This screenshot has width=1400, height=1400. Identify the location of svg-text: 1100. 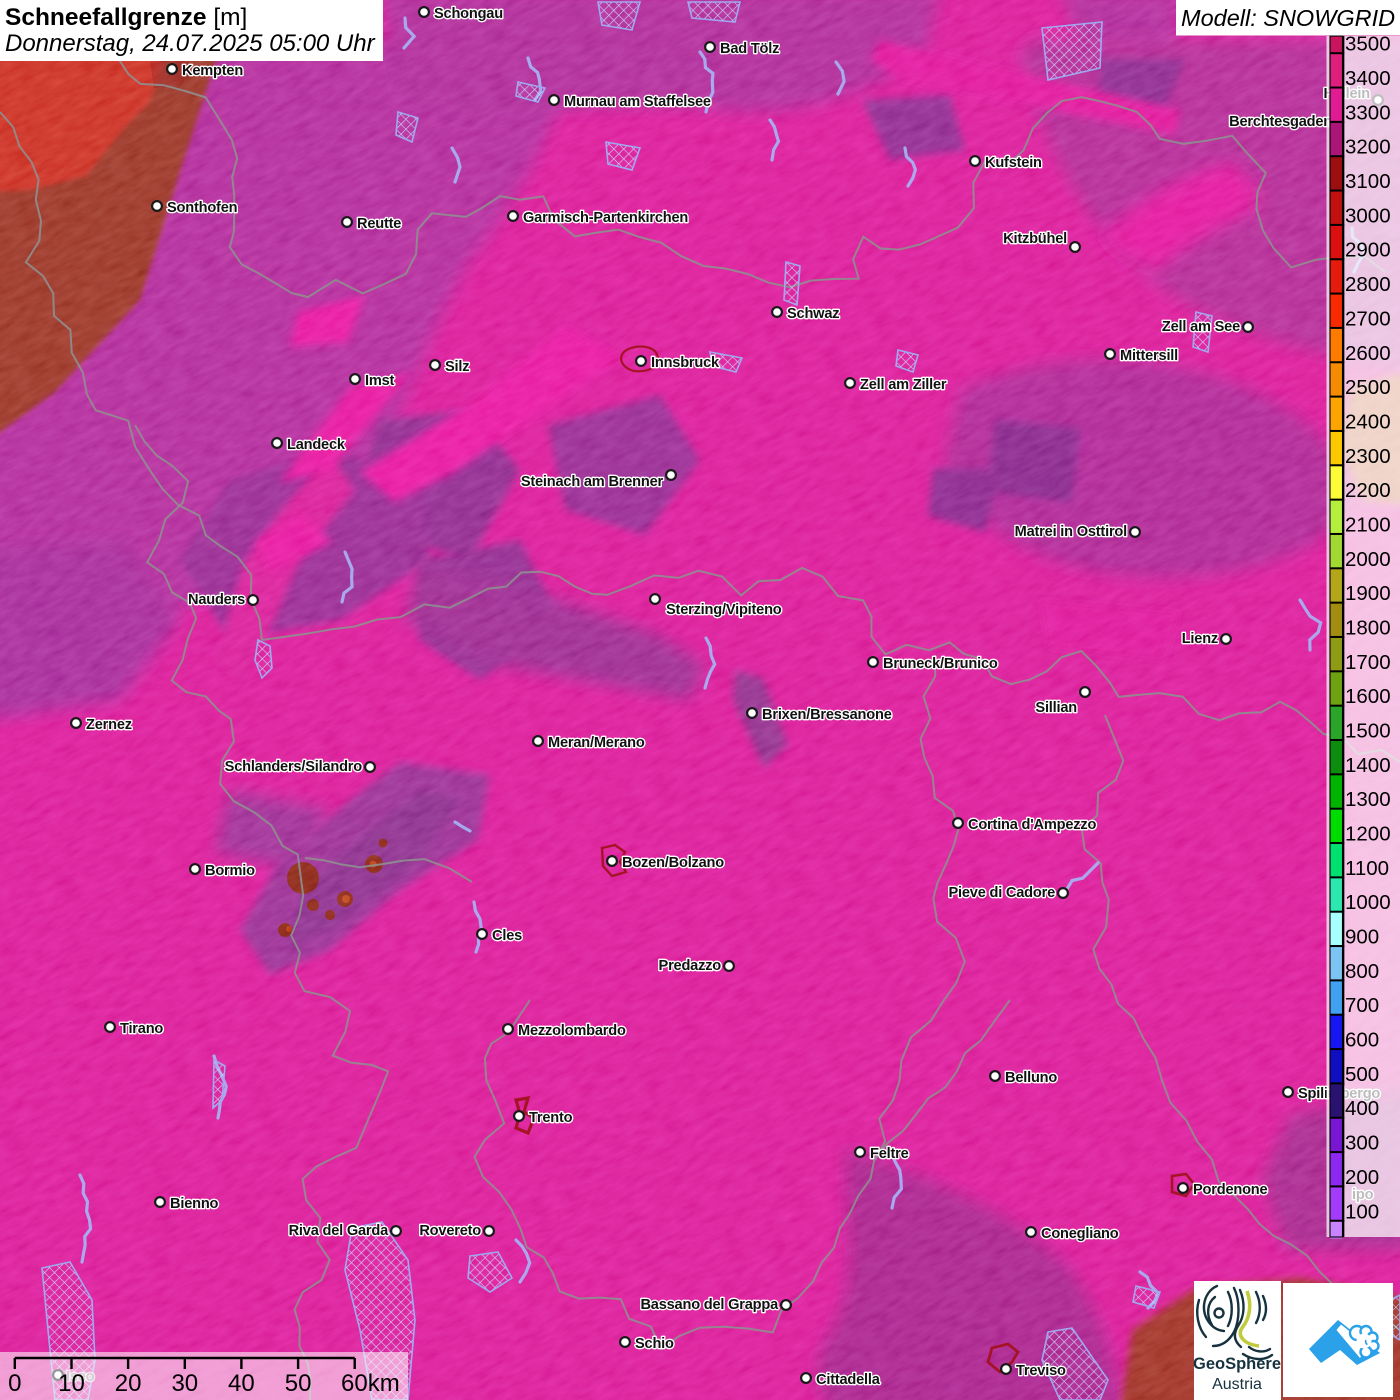
(1367, 868).